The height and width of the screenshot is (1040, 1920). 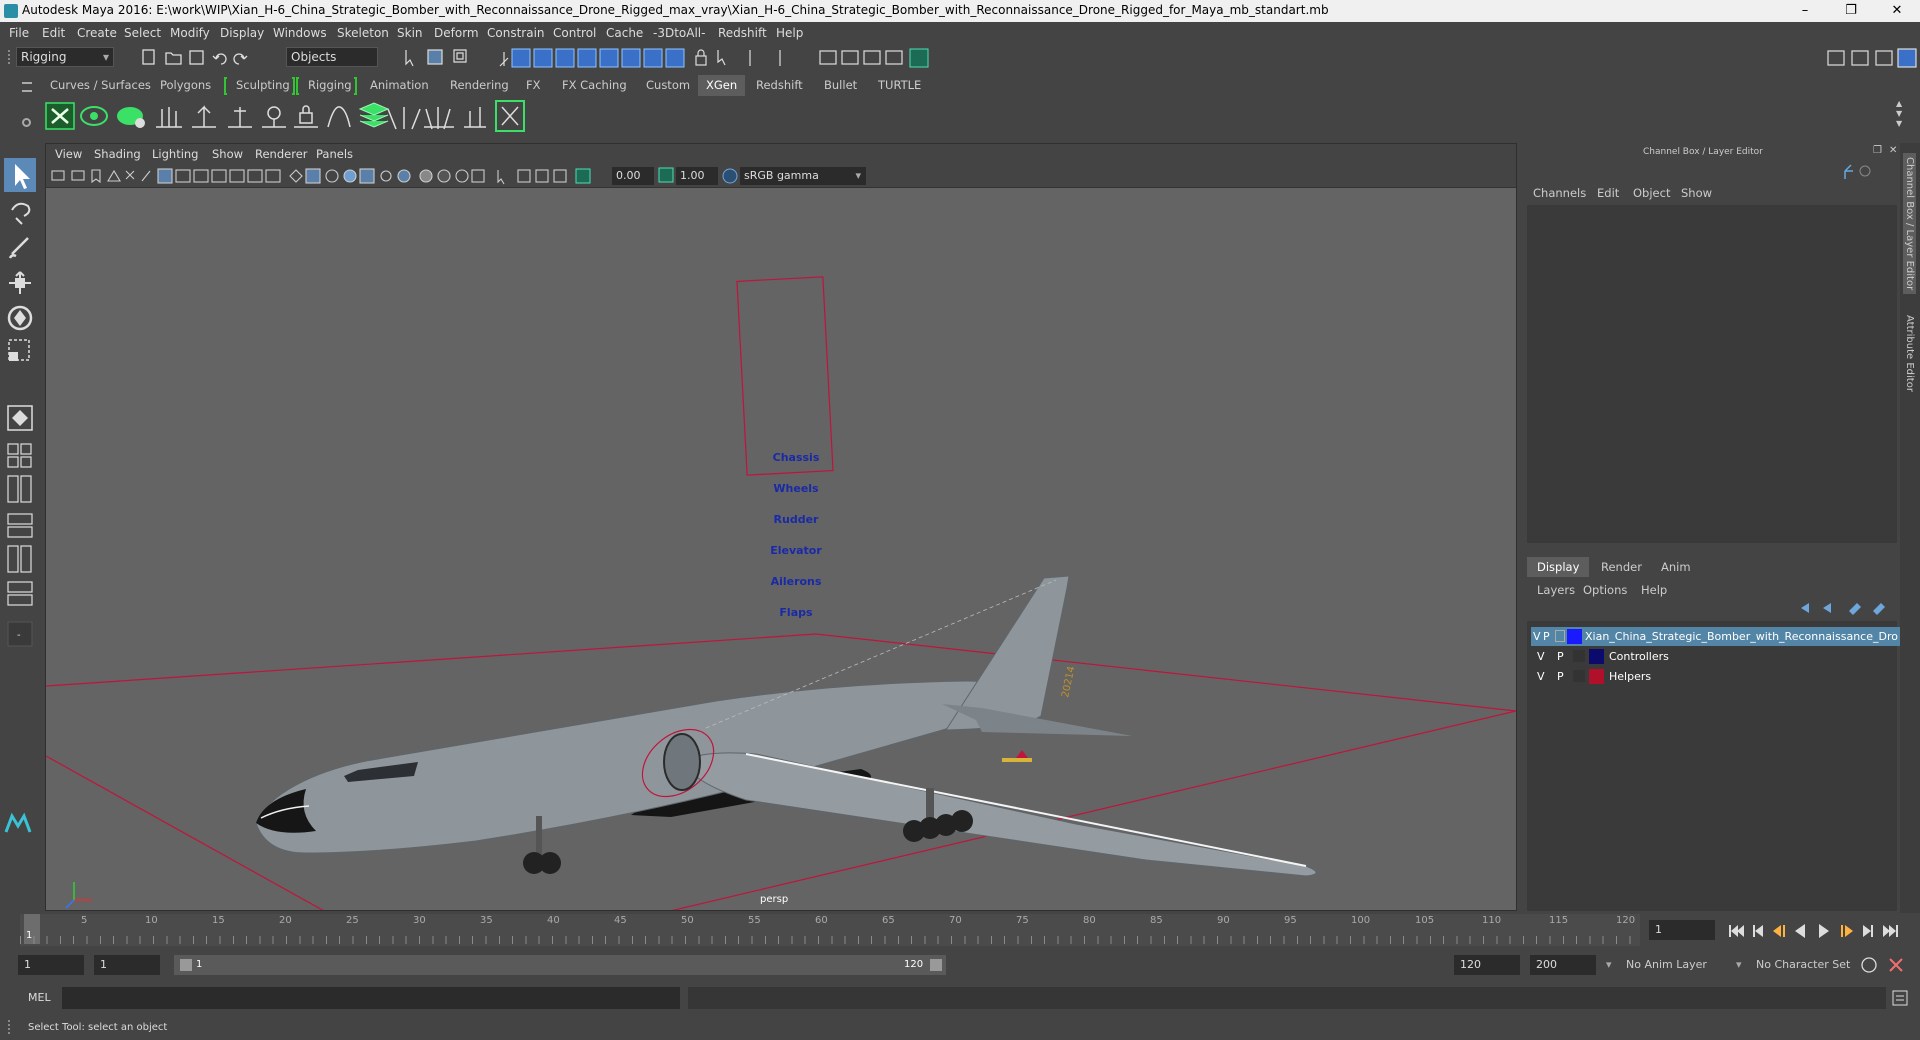 What do you see at coordinates (1621, 567) in the screenshot?
I see `layer-tab-render: Render` at bounding box center [1621, 567].